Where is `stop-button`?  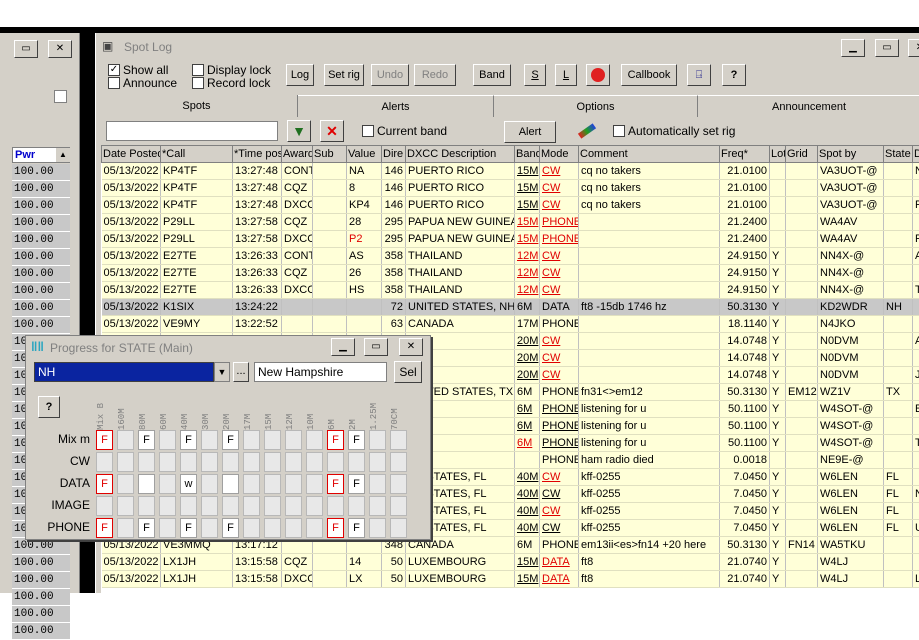 stop-button is located at coordinates (598, 75).